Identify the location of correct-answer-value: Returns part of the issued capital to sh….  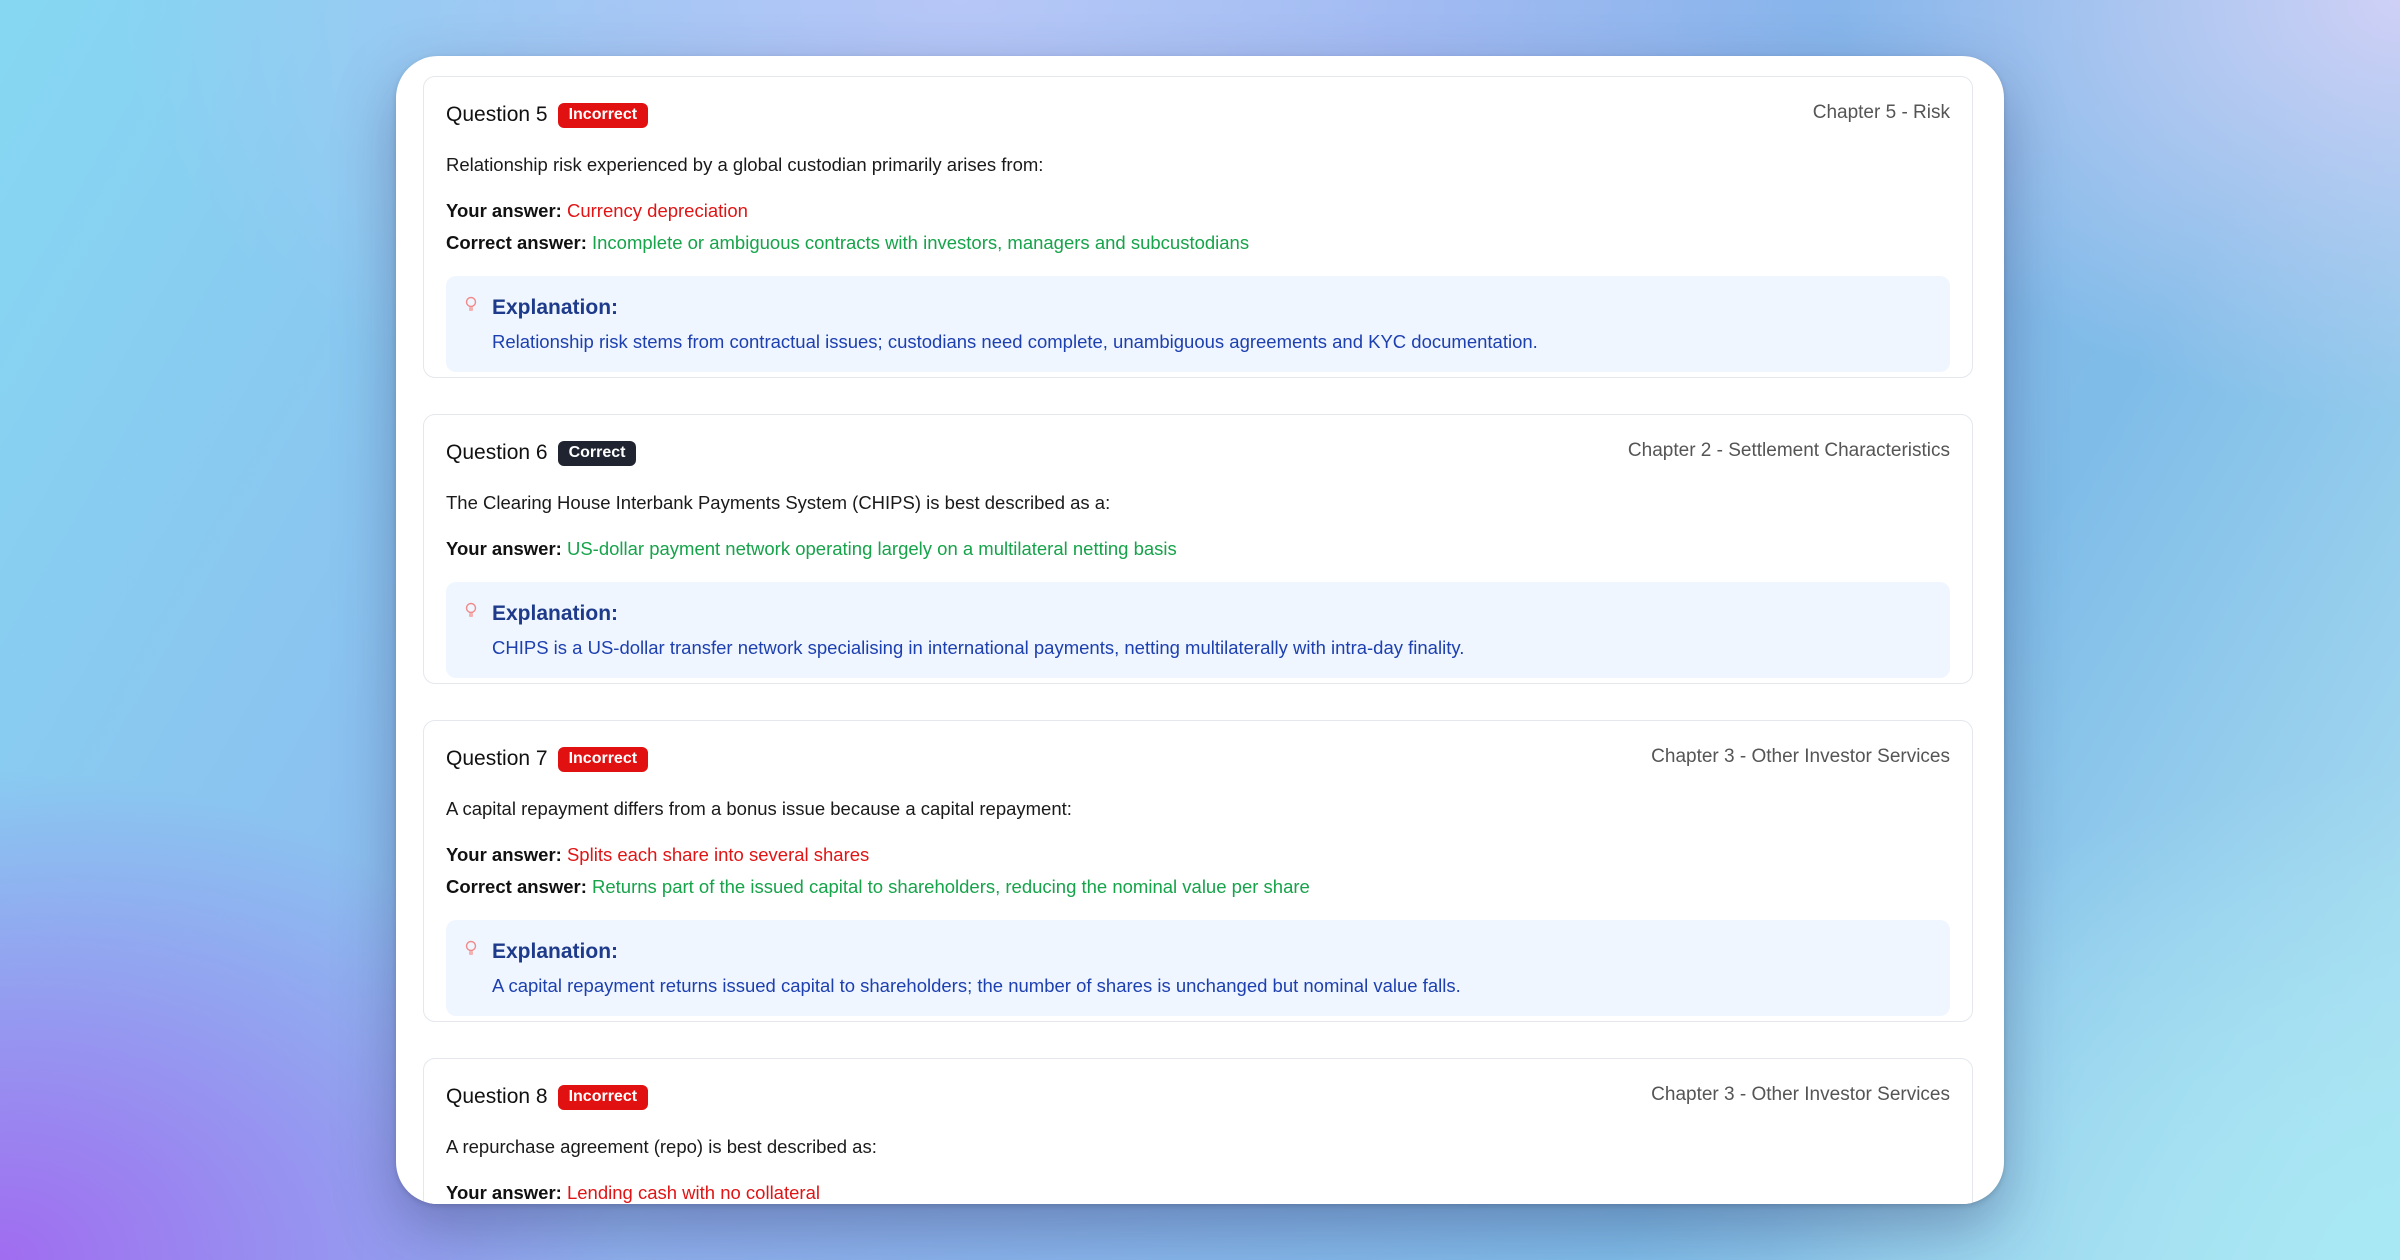
(951, 886).